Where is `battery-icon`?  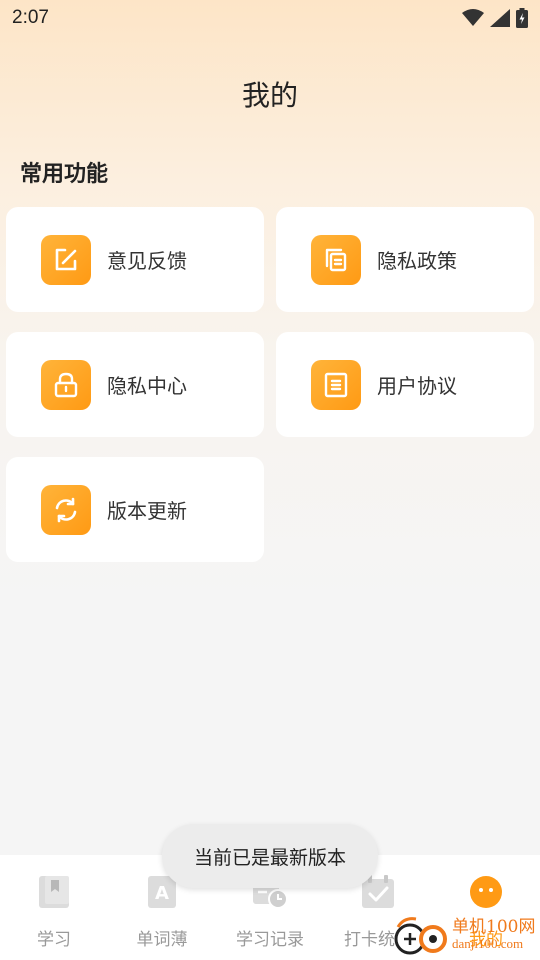 battery-icon is located at coordinates (522, 18).